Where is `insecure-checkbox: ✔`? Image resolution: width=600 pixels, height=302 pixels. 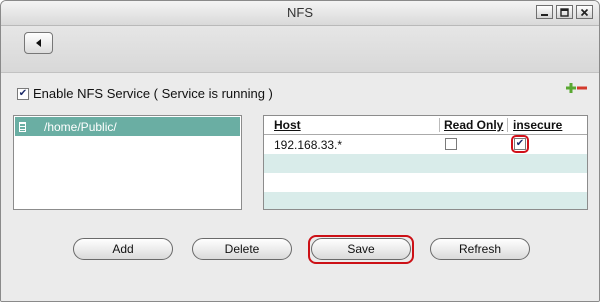
insecure-checkbox: ✔ is located at coordinates (520, 144).